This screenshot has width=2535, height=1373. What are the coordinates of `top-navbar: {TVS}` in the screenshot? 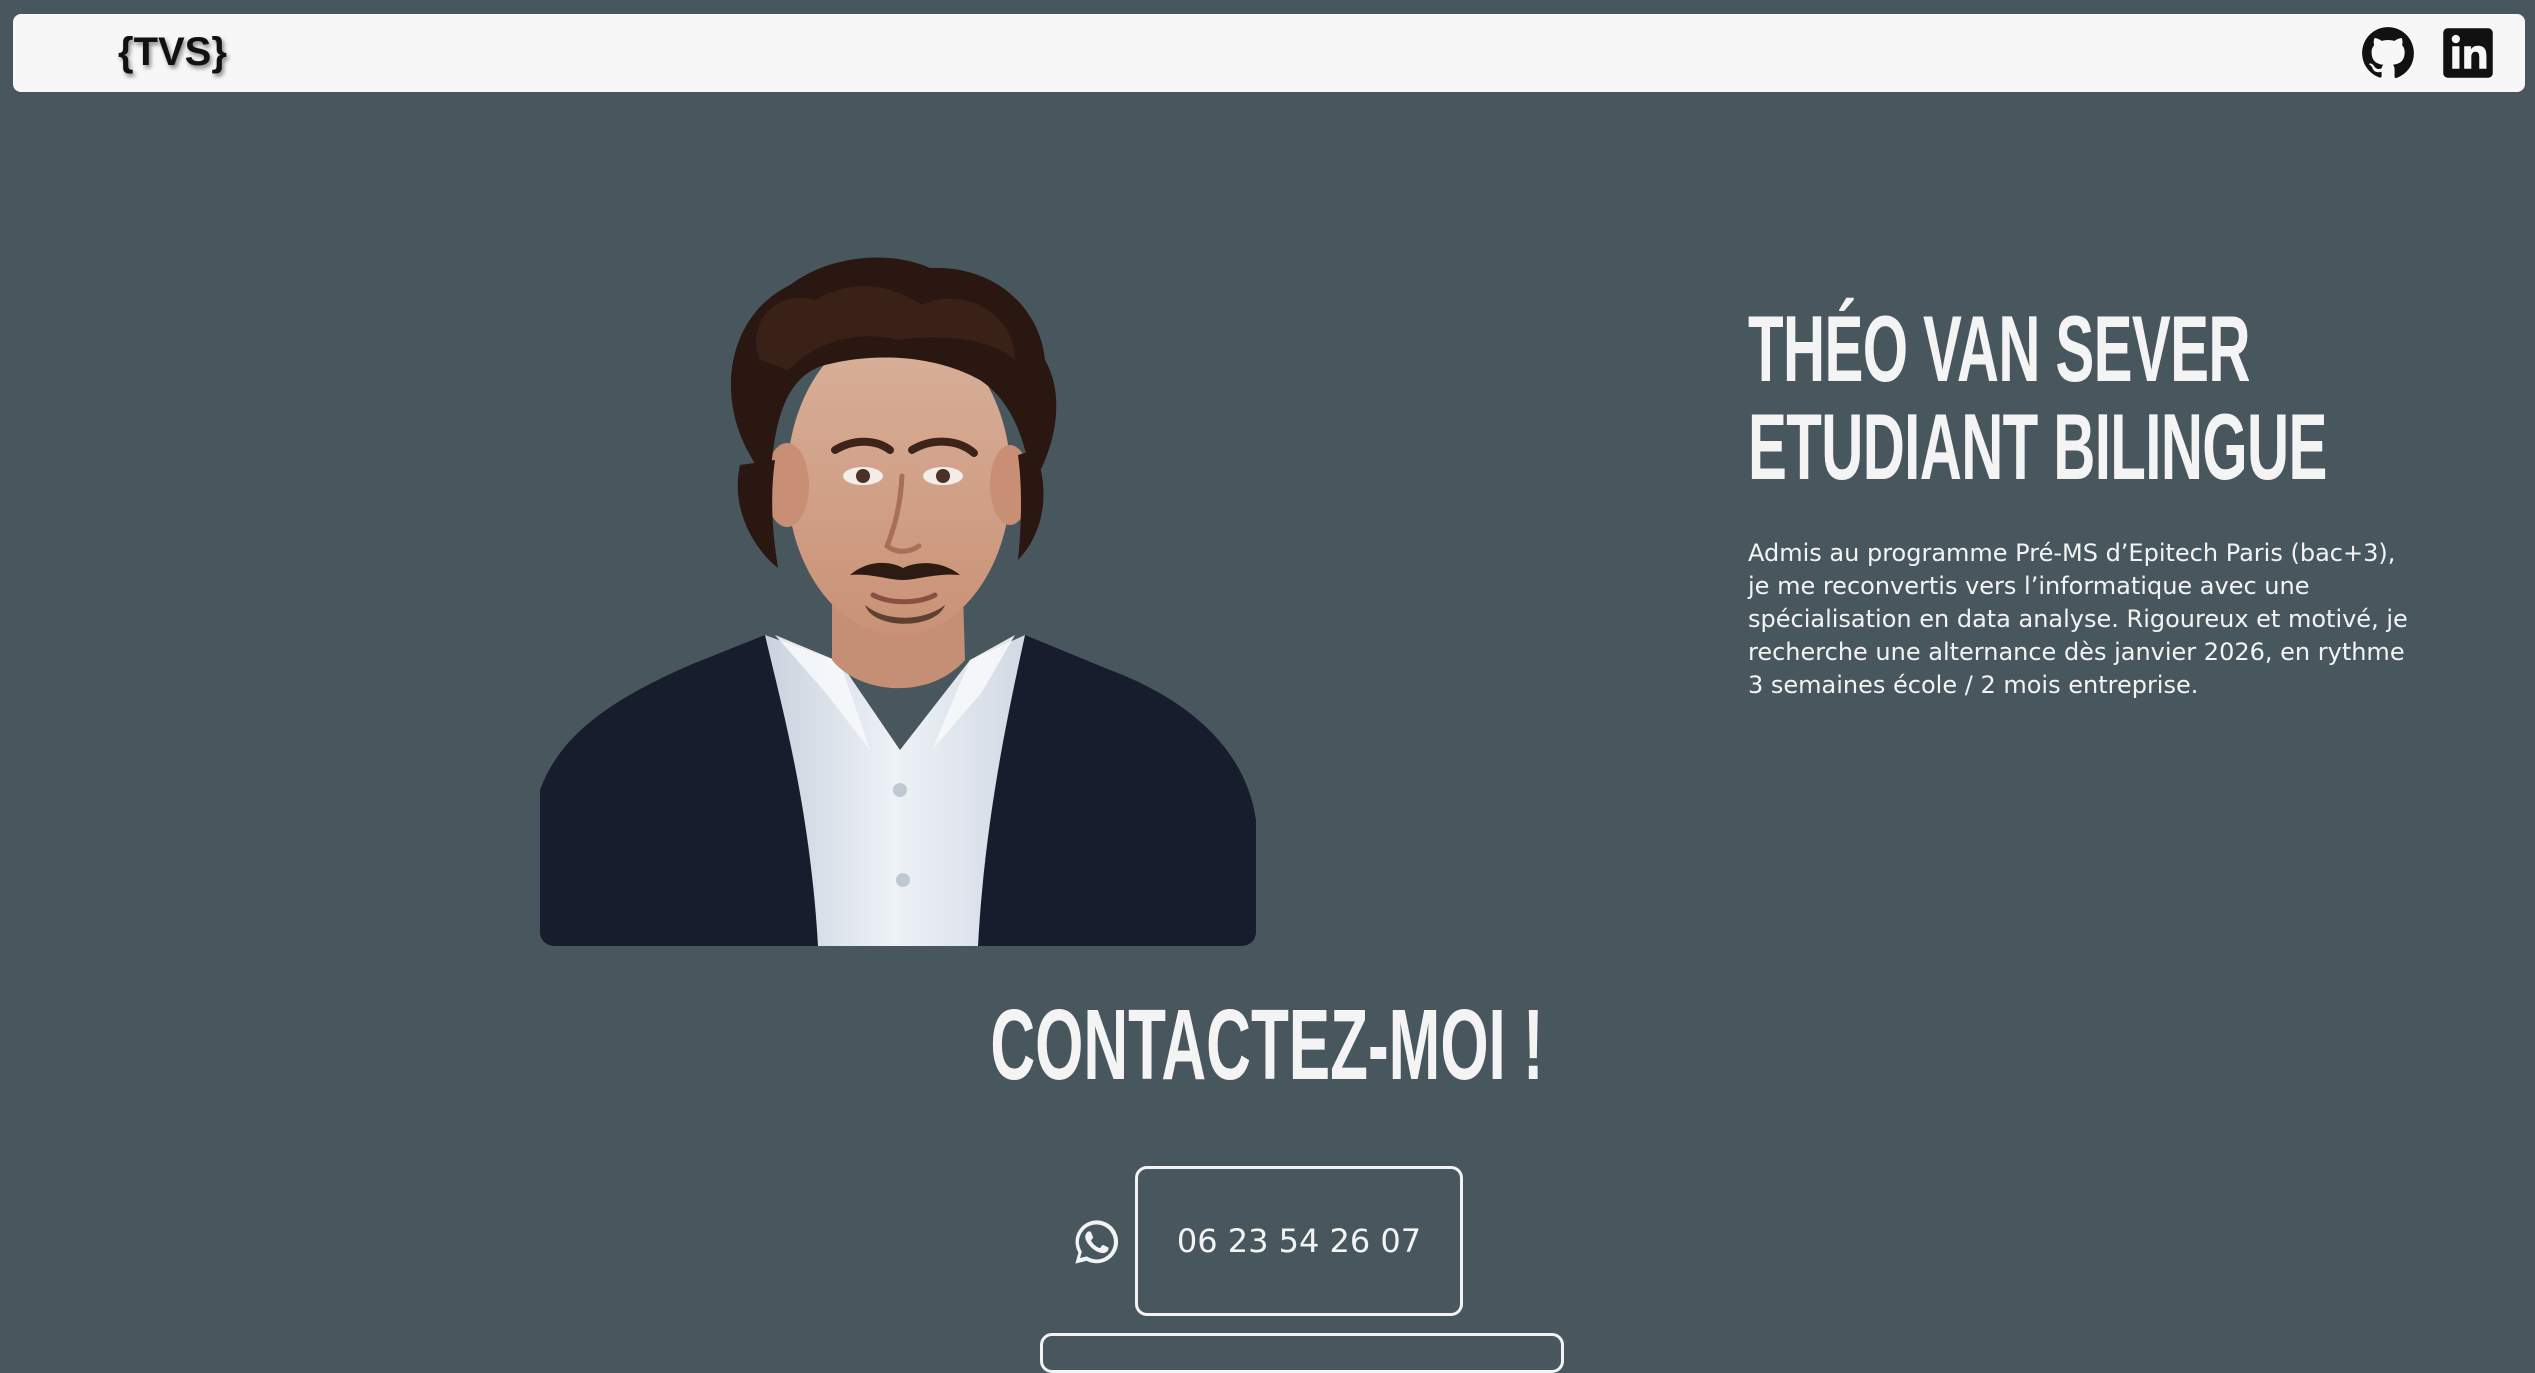 It's located at (1269, 53).